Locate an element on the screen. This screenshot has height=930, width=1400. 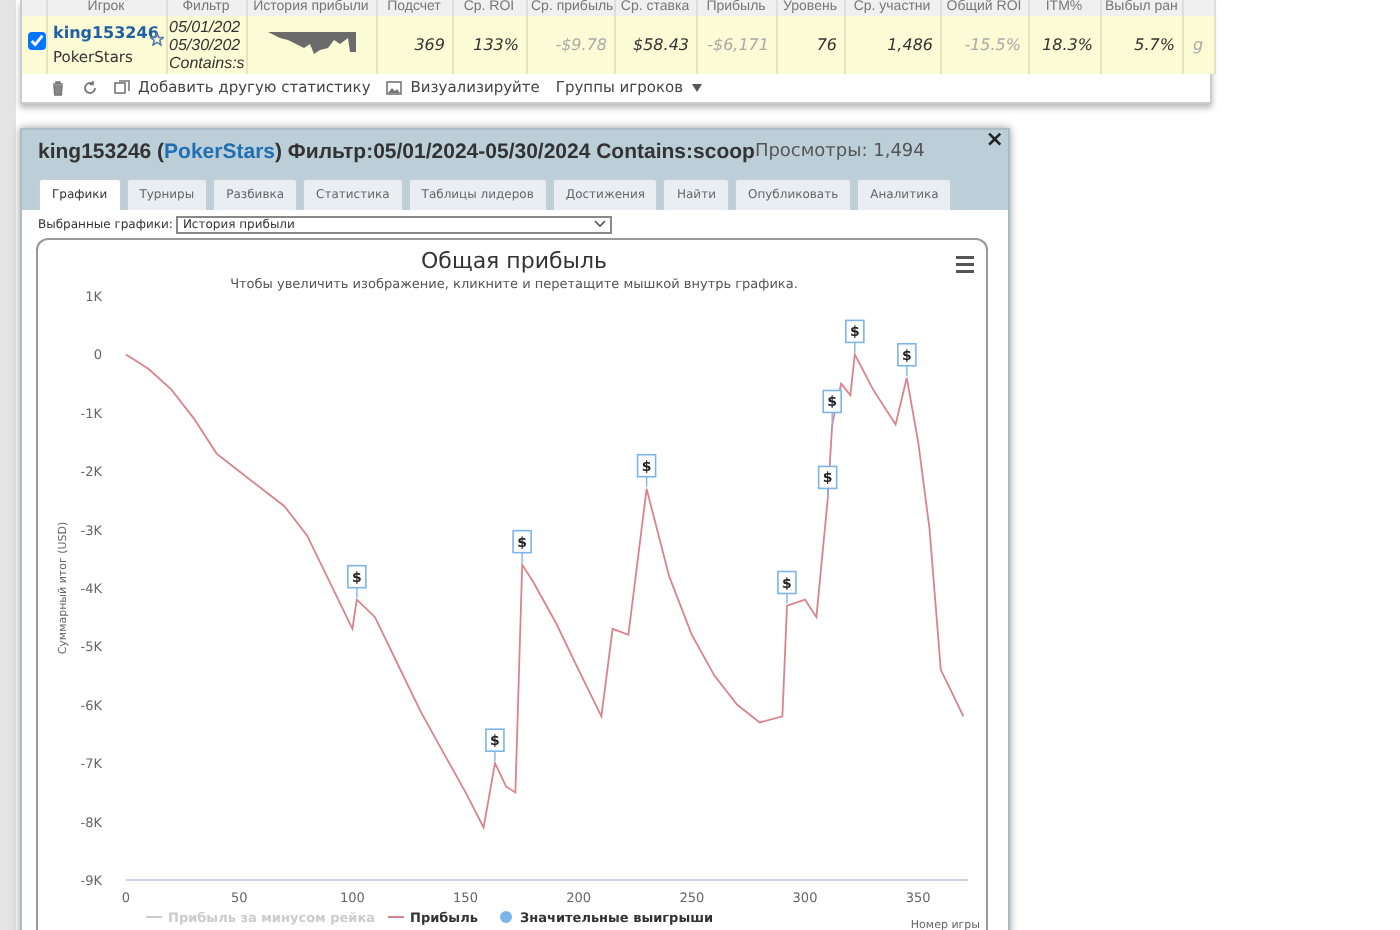
caret-icon is located at coordinates (696, 88).